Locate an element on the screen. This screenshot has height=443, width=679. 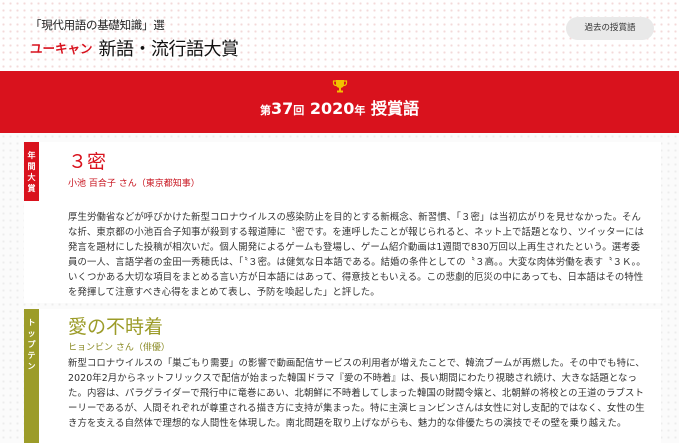
category-label-top-ten: ト ッ プ テ ン is located at coordinates (31, 376).